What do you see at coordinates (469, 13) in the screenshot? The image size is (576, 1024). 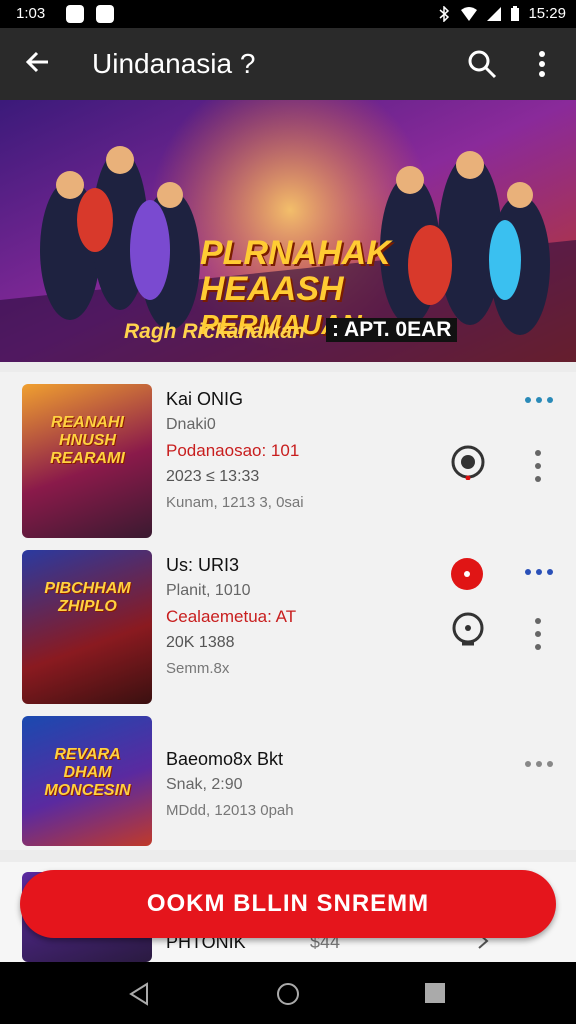 I see `wifi-icon` at bounding box center [469, 13].